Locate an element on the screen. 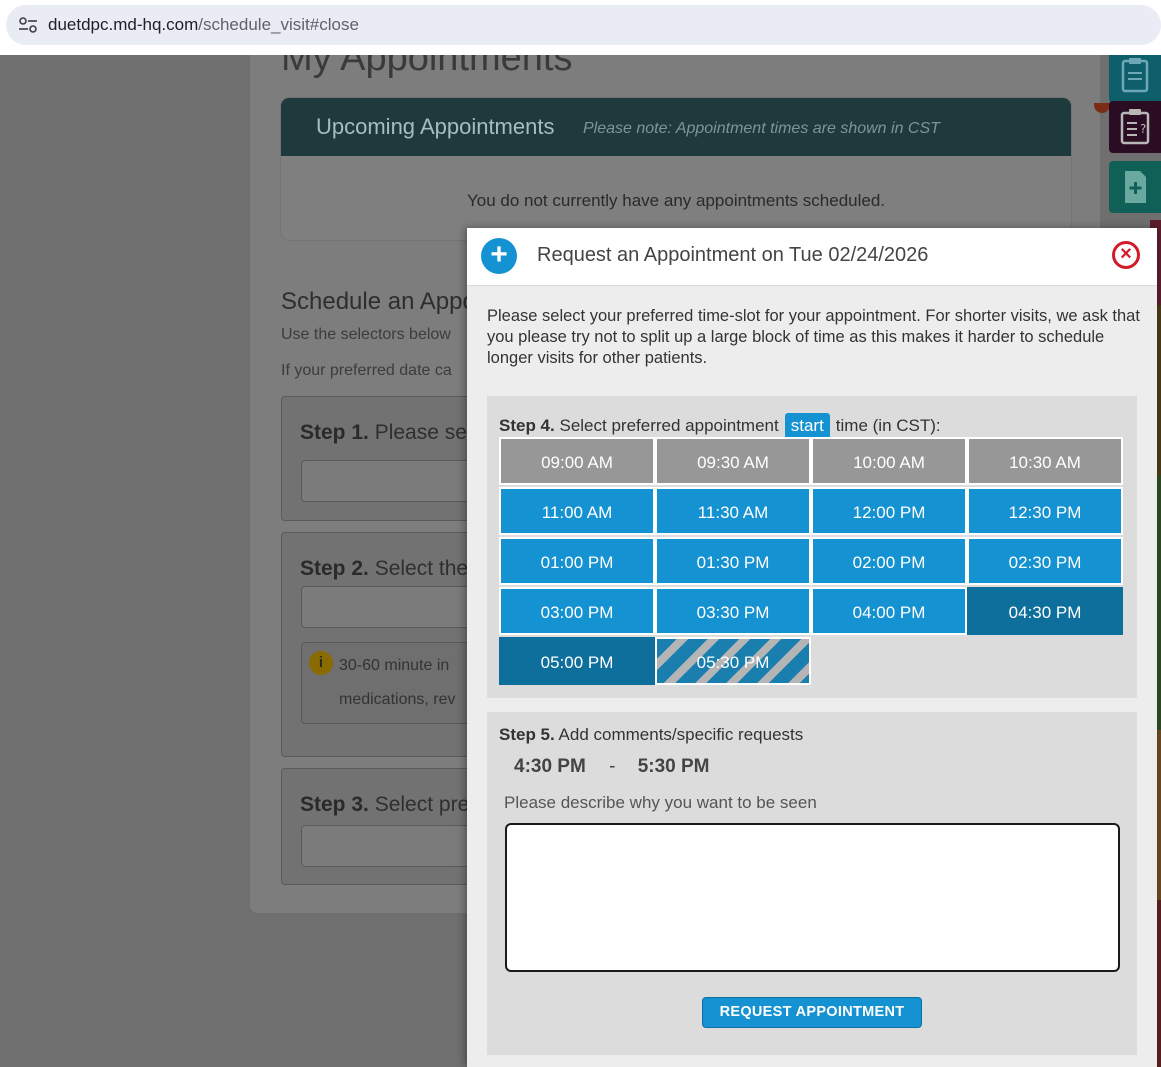 This screenshot has height=1067, width=1161. browser-toolbar: duetdpc.md-hq.com/schedule_visit#close is located at coordinates (580, 27).